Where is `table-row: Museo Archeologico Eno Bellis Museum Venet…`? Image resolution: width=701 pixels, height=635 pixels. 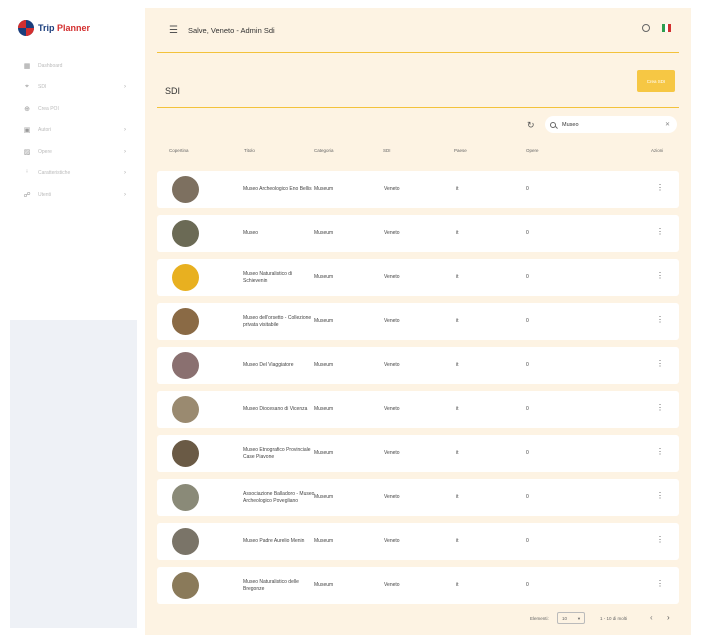
table-row: Museo Archeologico Eno Bellis Museum Venet… is located at coordinates (418, 189).